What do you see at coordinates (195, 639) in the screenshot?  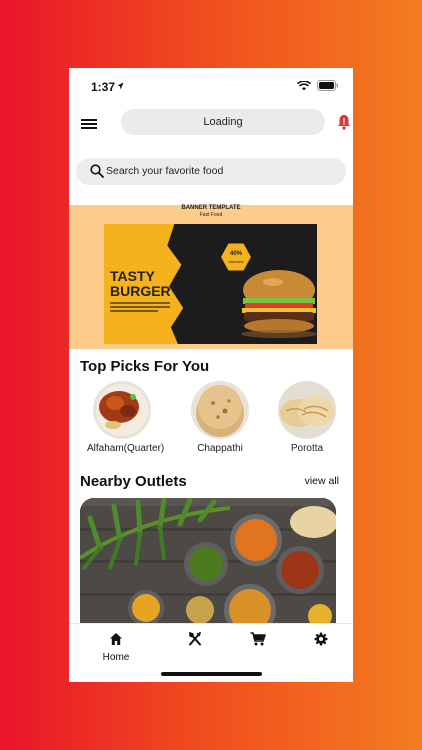 I see `fork-knife-icon` at bounding box center [195, 639].